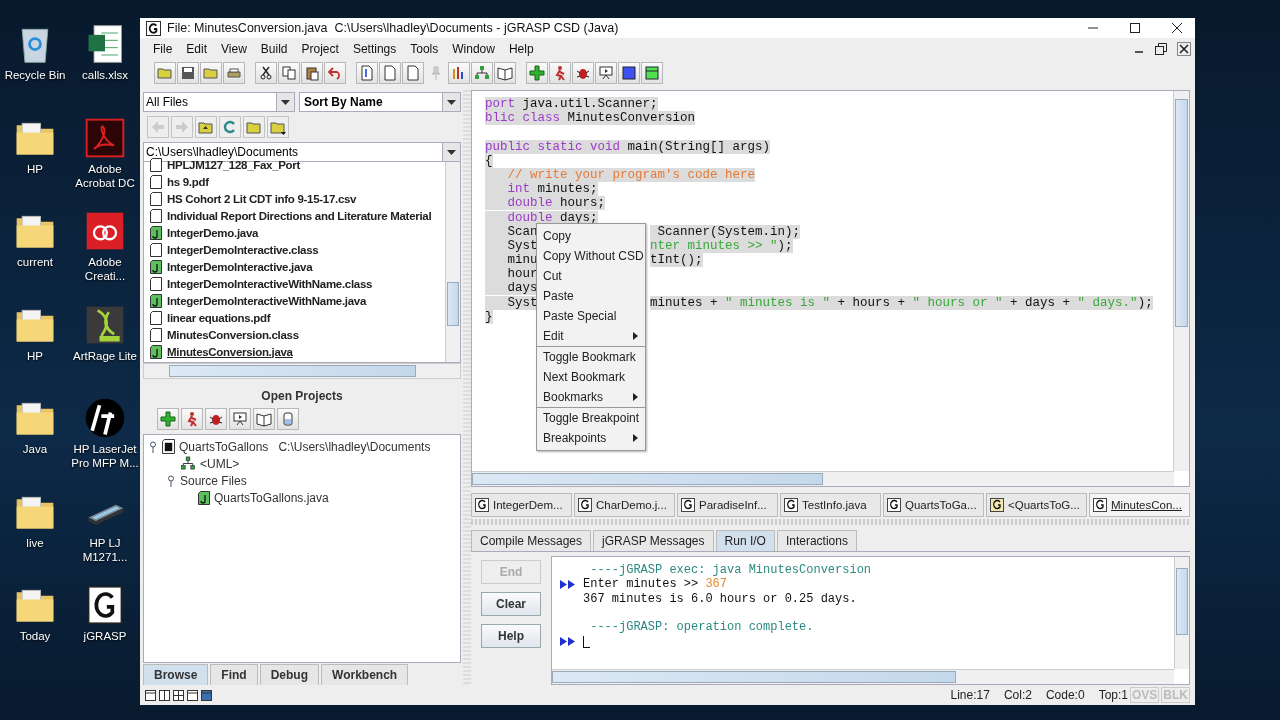 Image resolution: width=1280 pixels, height=720 pixels. I want to click on file-name: IntegerDemoInteractiveWithName.class, so click(270, 283).